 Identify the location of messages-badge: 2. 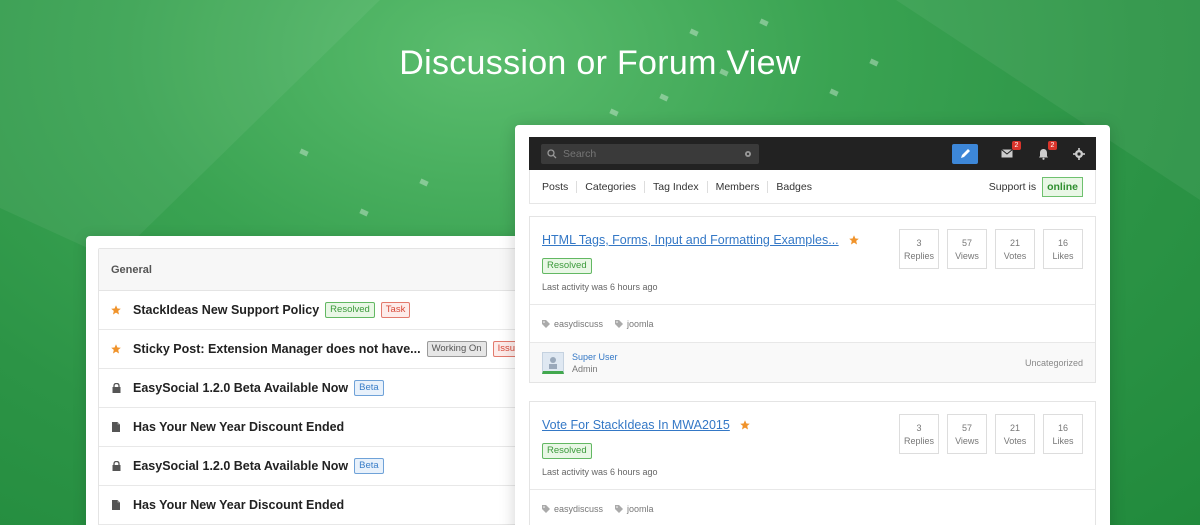
(1016, 145).